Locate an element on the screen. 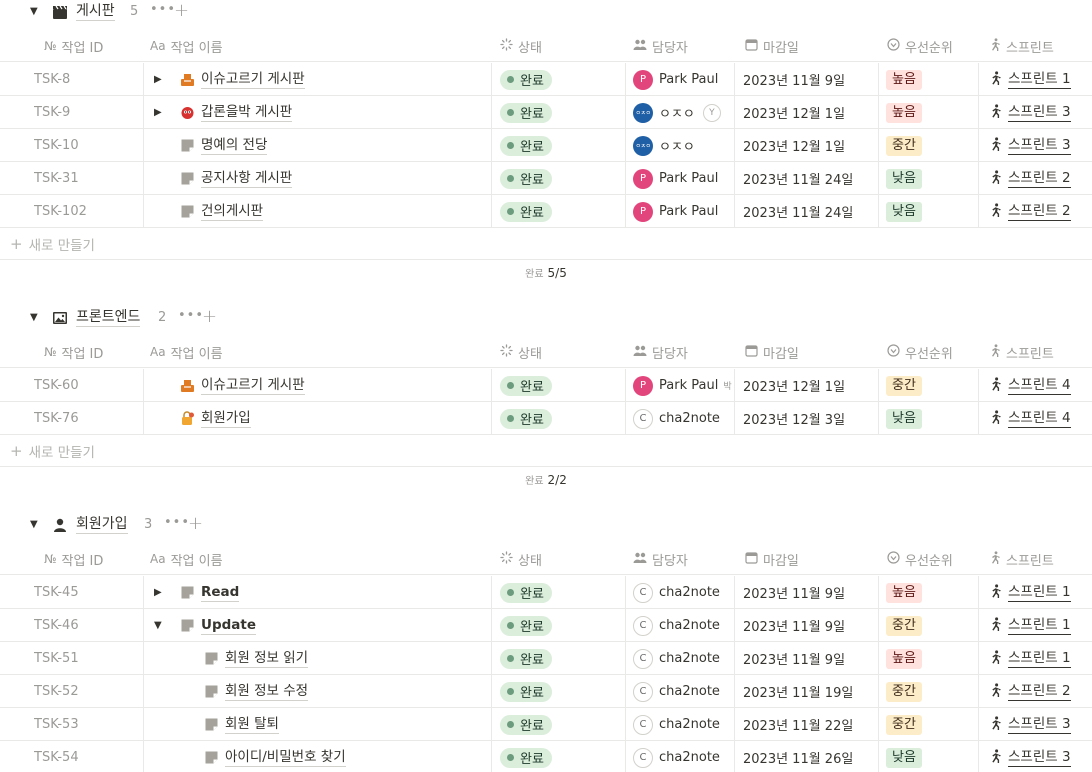 The height and width of the screenshot is (772, 1092). column-header-sprint: 스프린트 is located at coordinates (1020, 46).